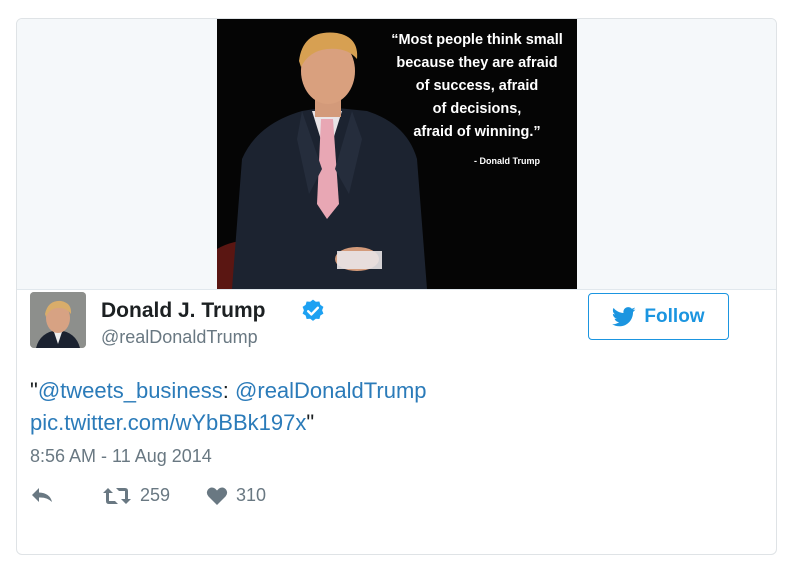  I want to click on pic-link: pic.twitter.com/wYbBBk197x, so click(168, 422).